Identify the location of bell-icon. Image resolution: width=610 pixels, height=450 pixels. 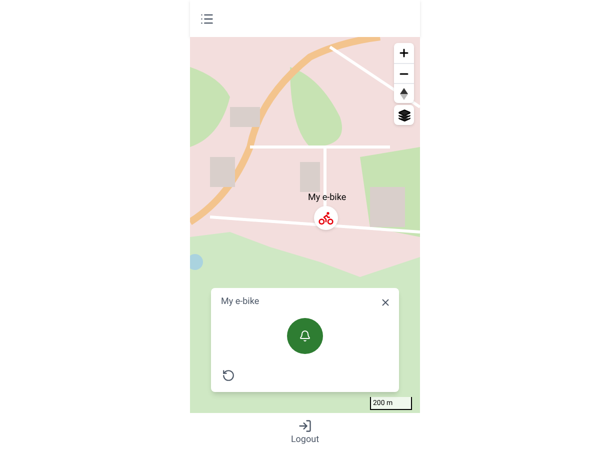
(305, 336).